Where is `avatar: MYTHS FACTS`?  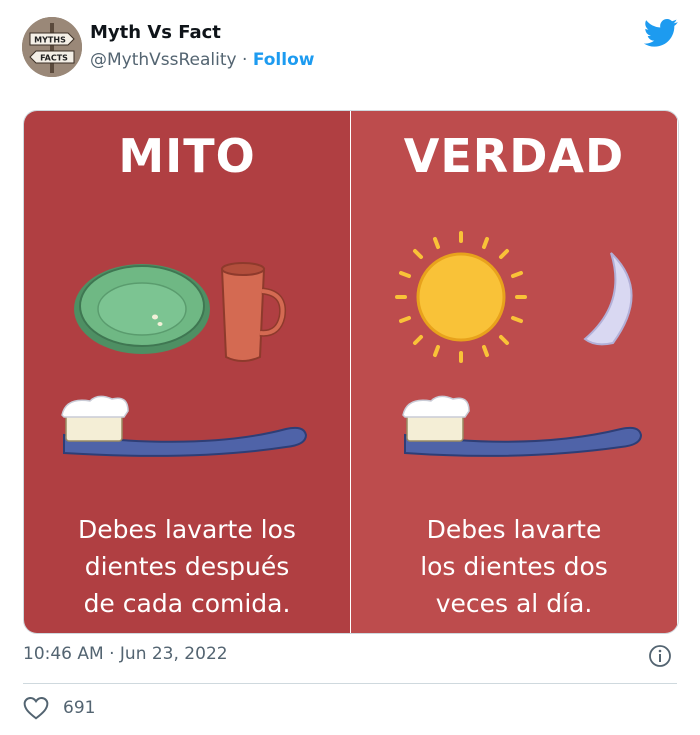
avatar: MYTHS FACTS is located at coordinates (52, 47).